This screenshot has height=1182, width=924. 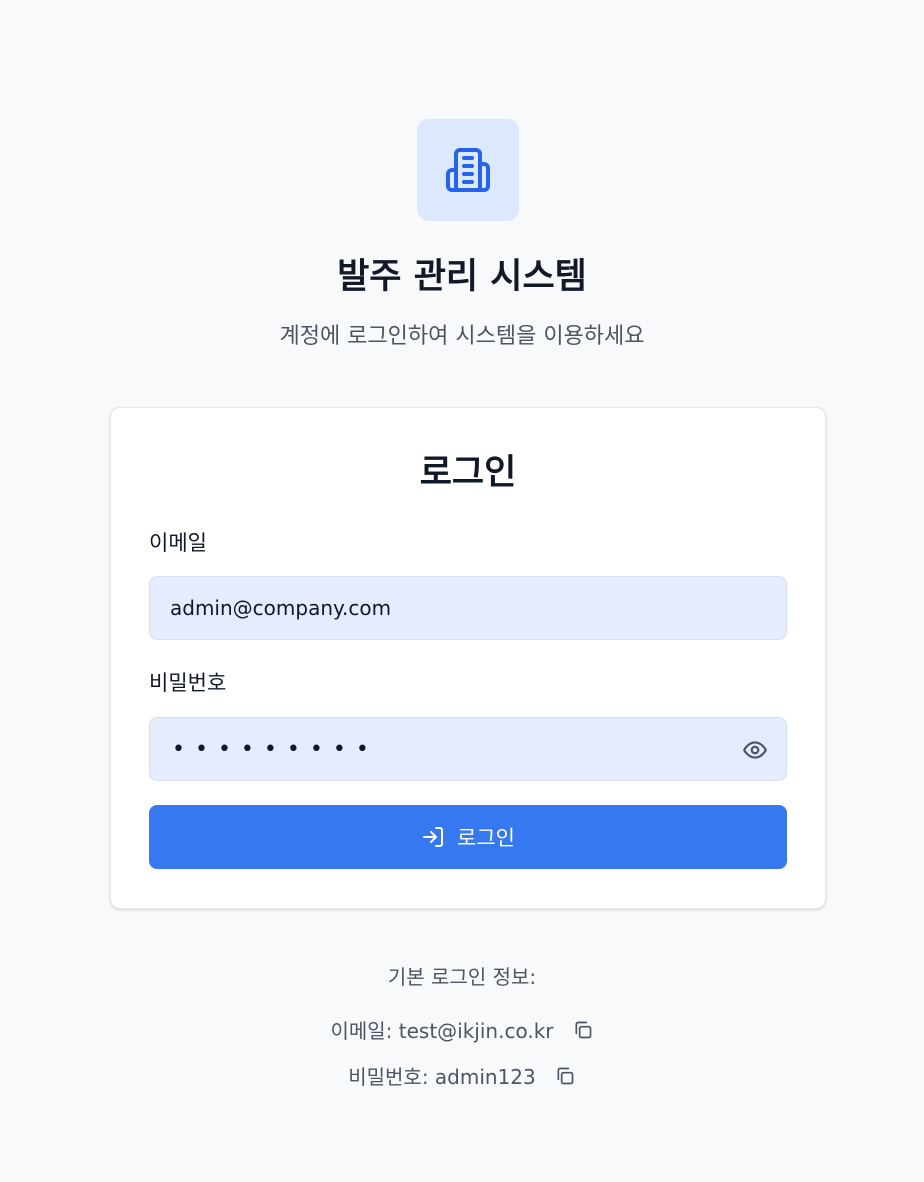 I want to click on copy-email-button, so click(x=583, y=1030).